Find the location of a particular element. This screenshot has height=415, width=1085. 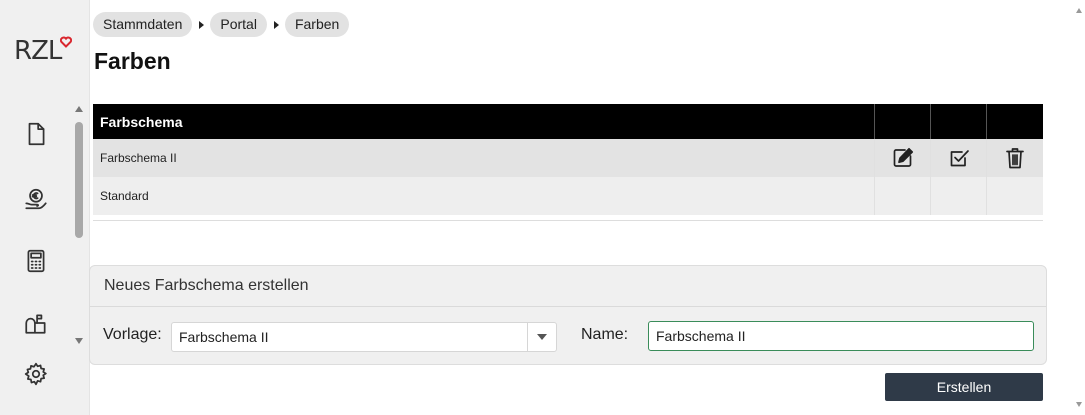

template-select: Farbschema II is located at coordinates (364, 337).